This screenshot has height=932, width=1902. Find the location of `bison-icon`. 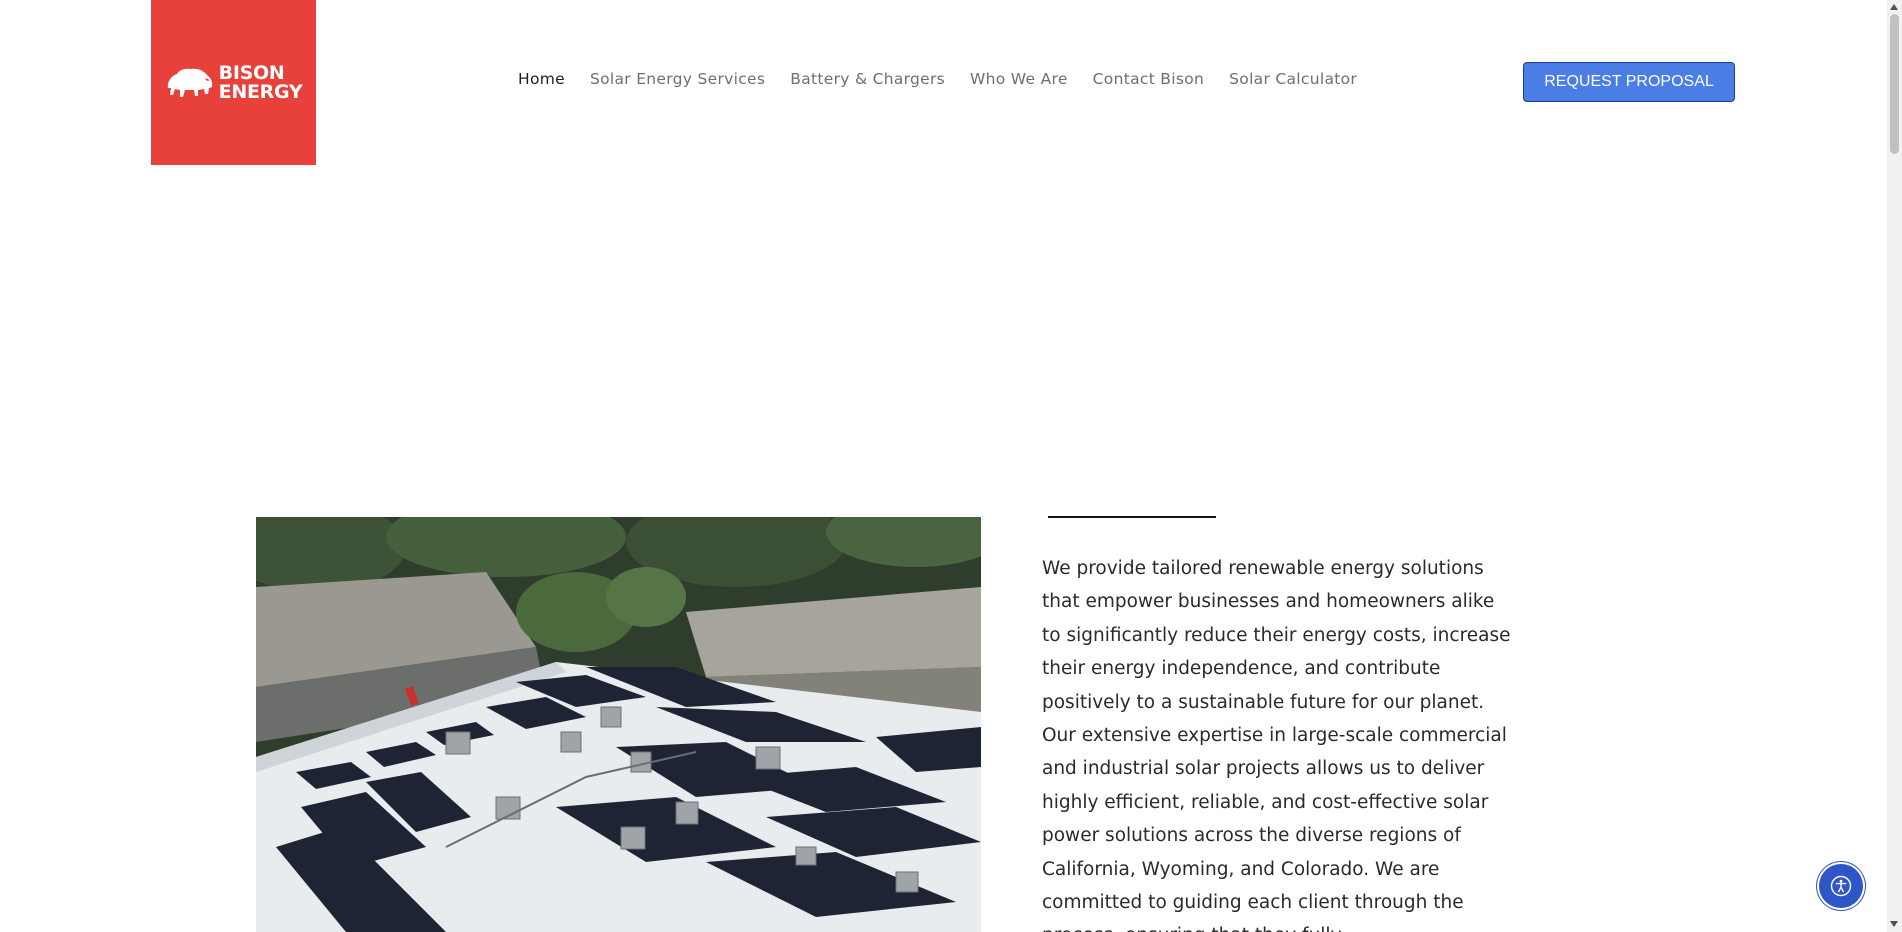

bison-icon is located at coordinates (189, 82).